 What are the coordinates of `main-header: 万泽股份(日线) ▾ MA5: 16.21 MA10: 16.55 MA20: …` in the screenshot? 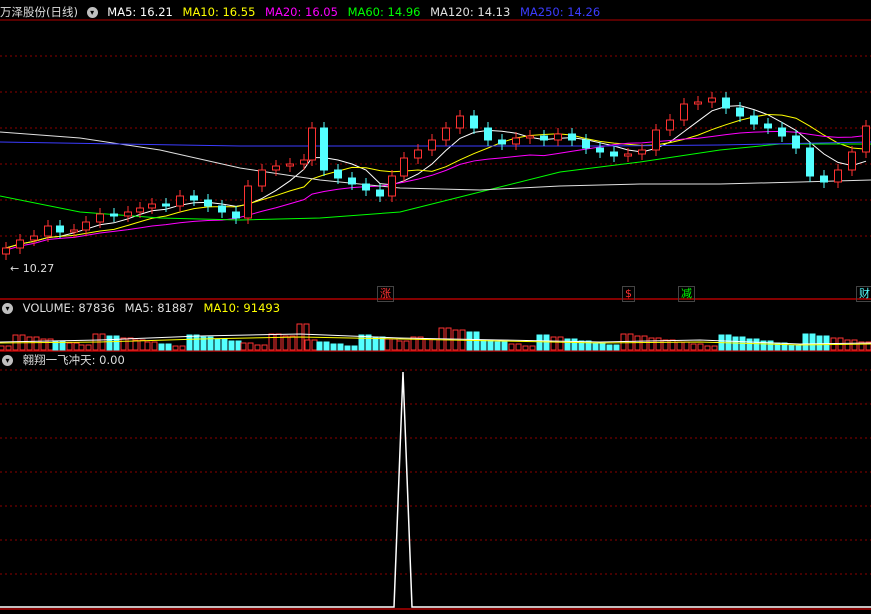 It's located at (303, 12).